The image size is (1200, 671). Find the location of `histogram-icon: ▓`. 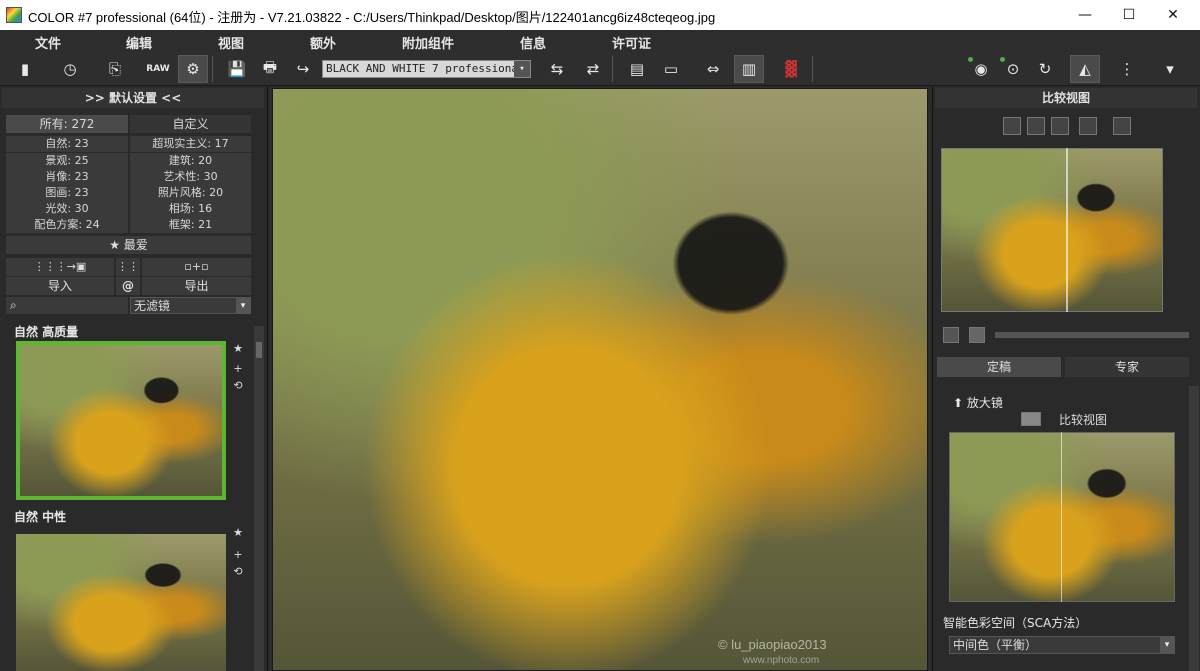

histogram-icon: ▓ is located at coordinates (791, 69).